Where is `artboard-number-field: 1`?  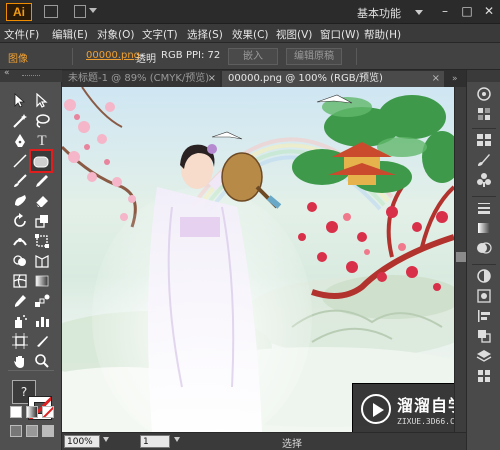 artboard-number-field: 1 is located at coordinates (155, 441).